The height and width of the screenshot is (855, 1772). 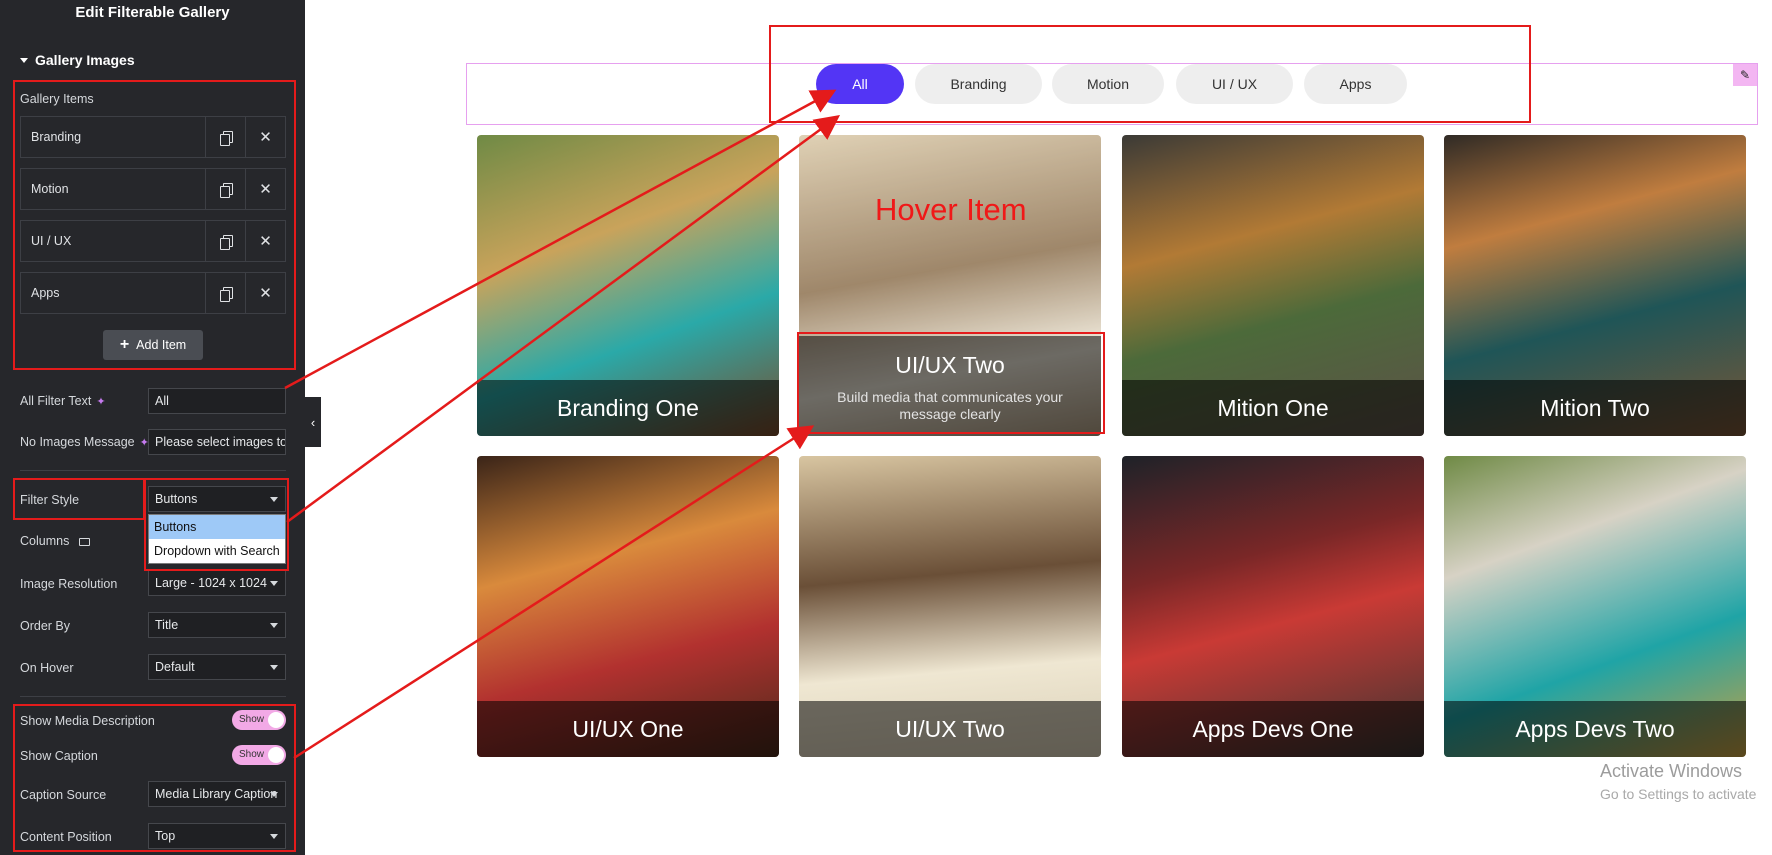 What do you see at coordinates (1671, 771) in the screenshot?
I see `activate-windows-title: Activate Windows` at bounding box center [1671, 771].